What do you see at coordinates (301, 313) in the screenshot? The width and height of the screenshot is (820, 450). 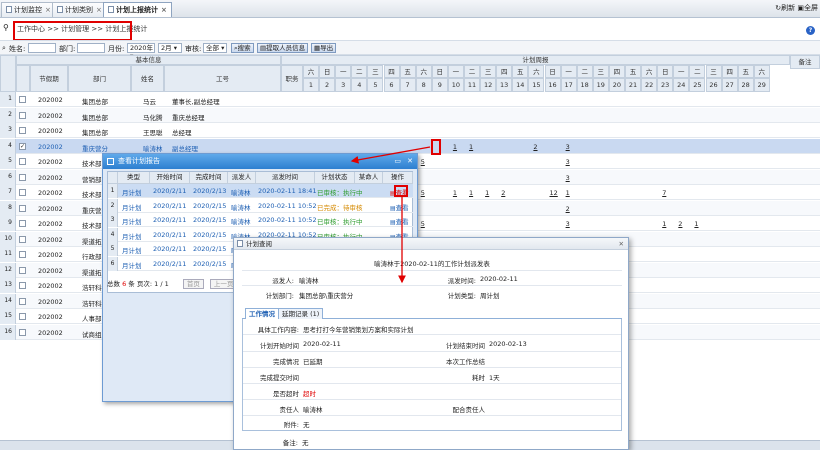 I see `tab-delay-log: 延期记录 (1)` at bounding box center [301, 313].